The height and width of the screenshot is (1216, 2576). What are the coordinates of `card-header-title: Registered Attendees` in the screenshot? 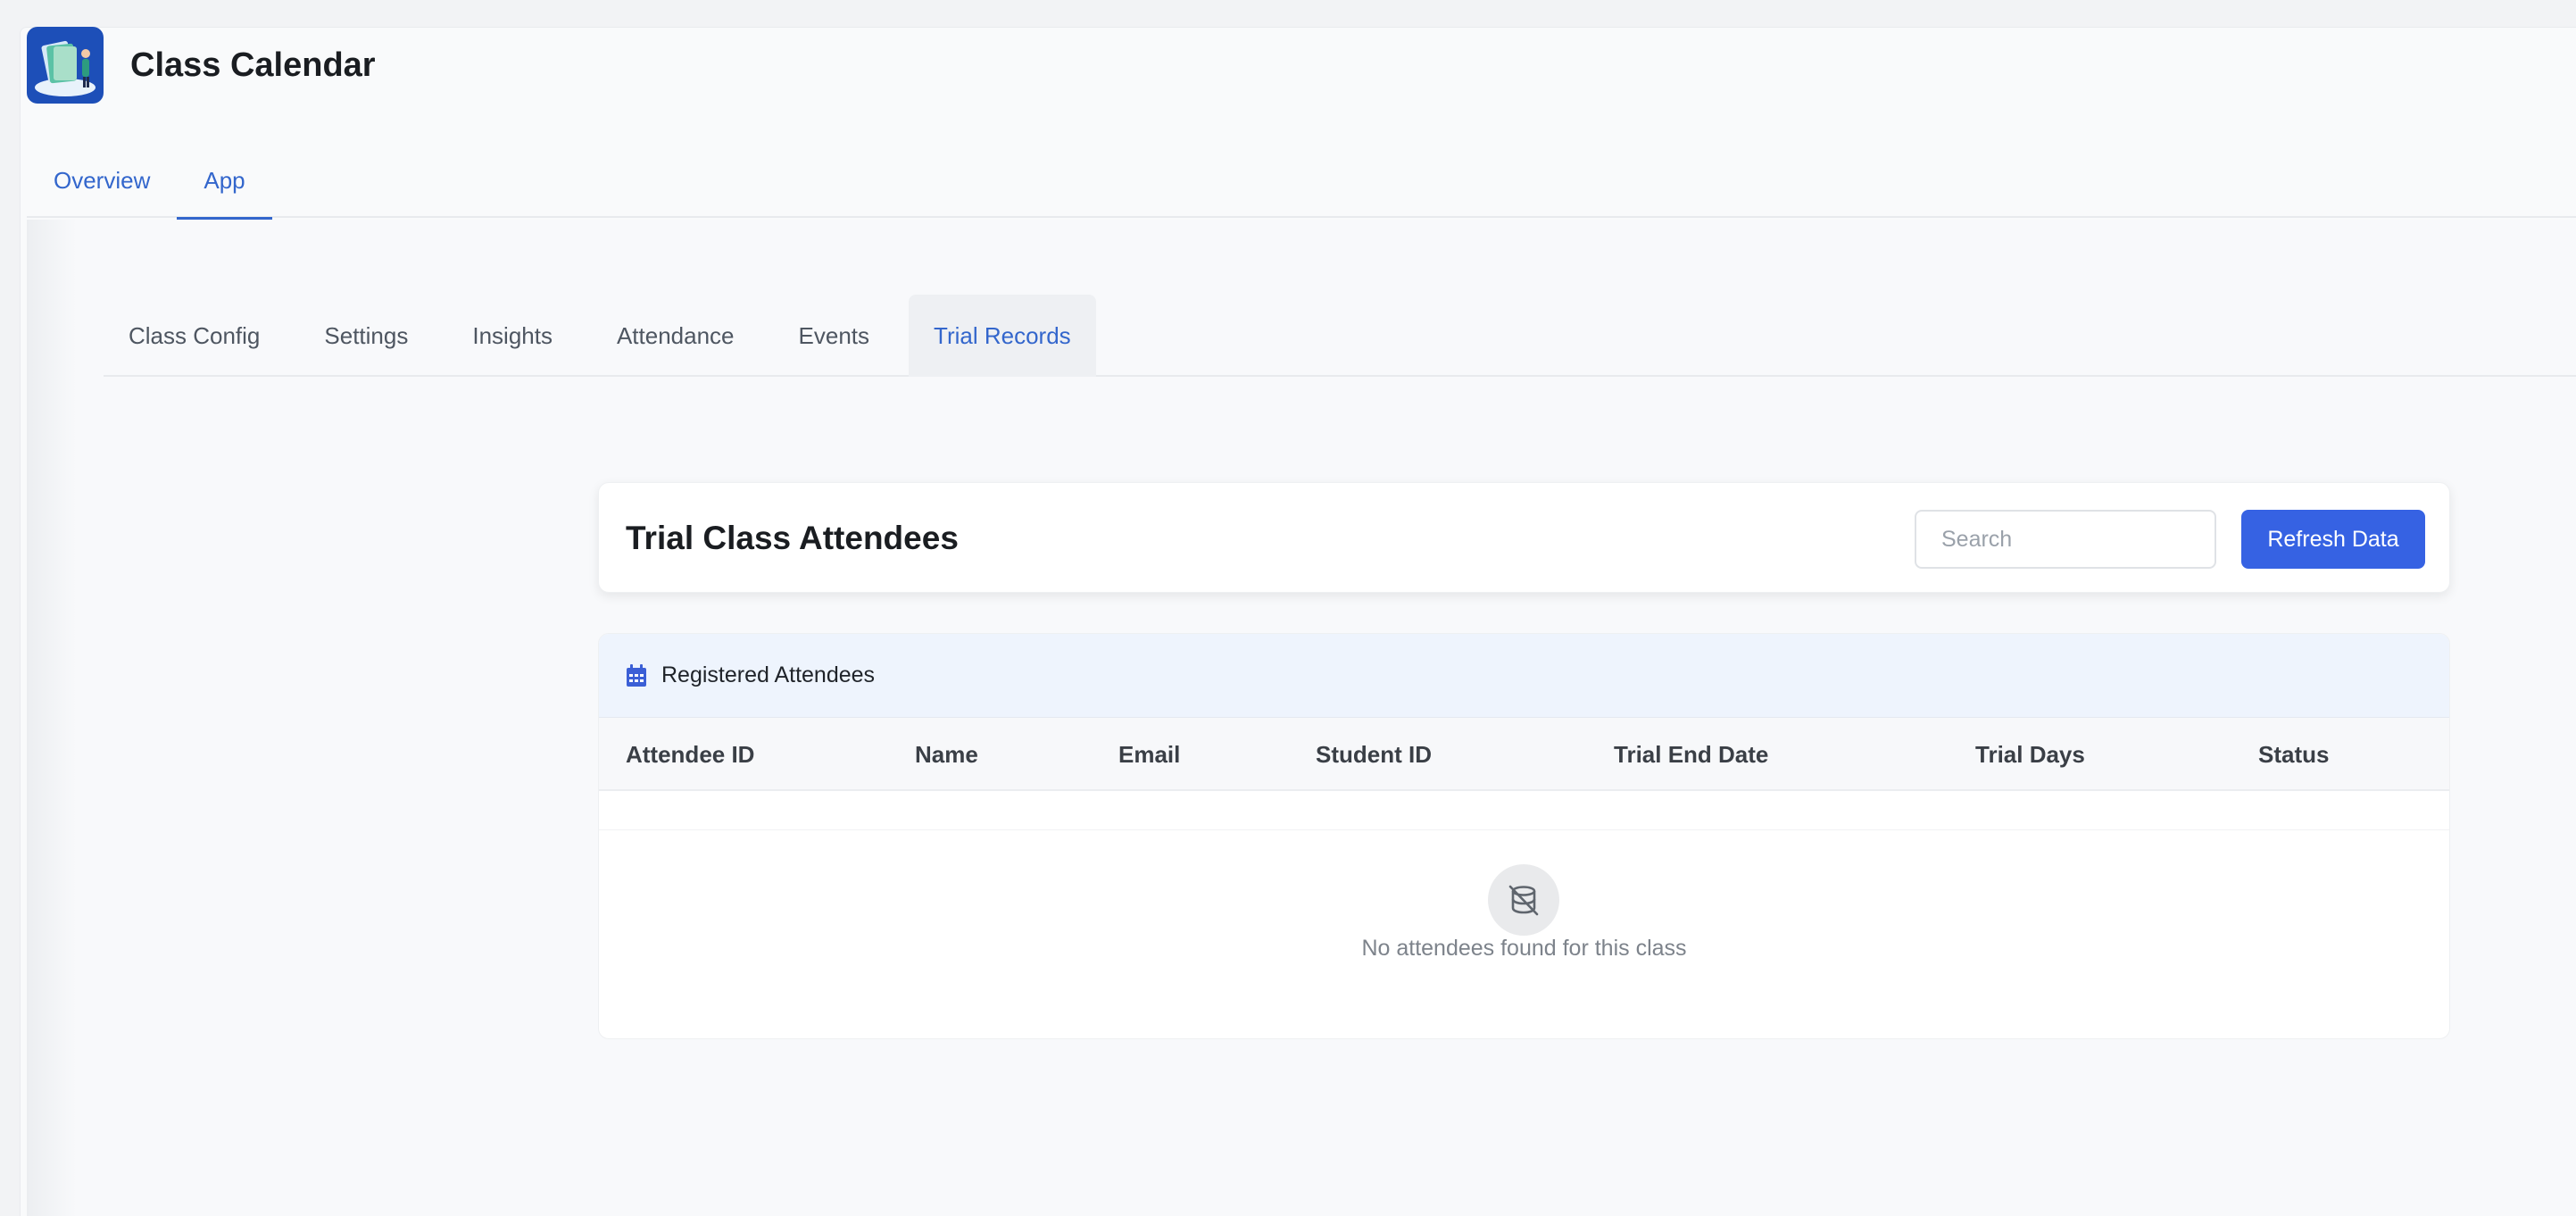 It's located at (769, 674).